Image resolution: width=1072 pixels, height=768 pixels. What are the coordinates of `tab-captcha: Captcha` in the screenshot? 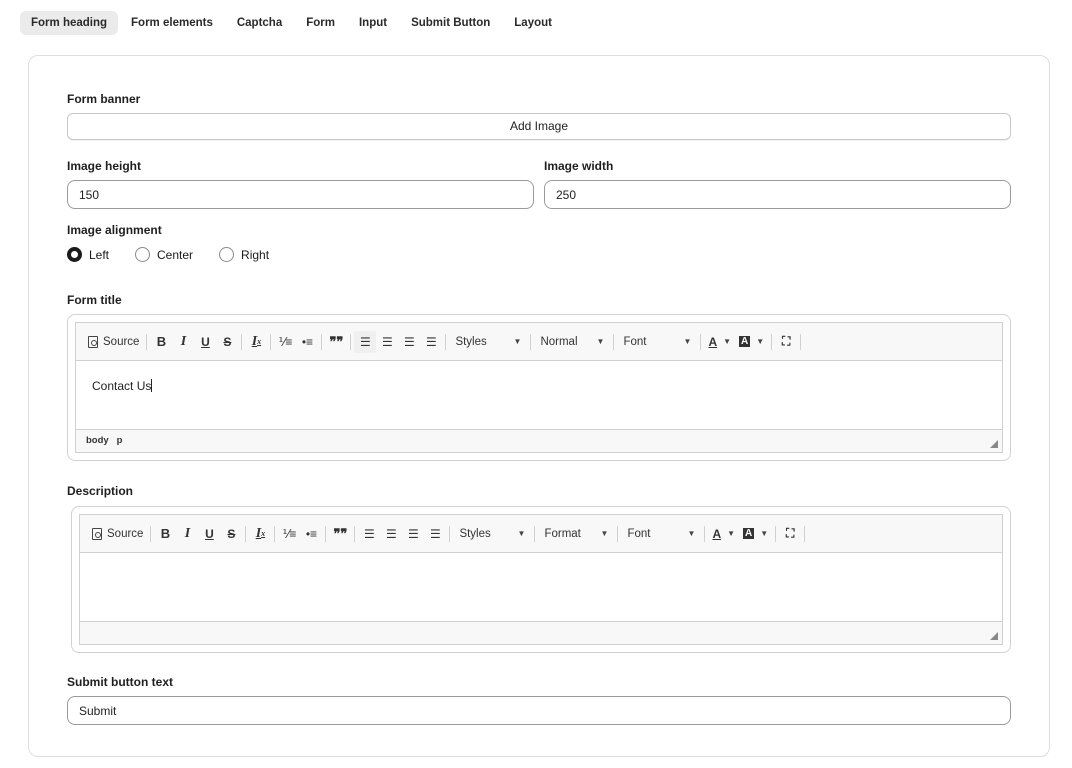 It's located at (259, 23).